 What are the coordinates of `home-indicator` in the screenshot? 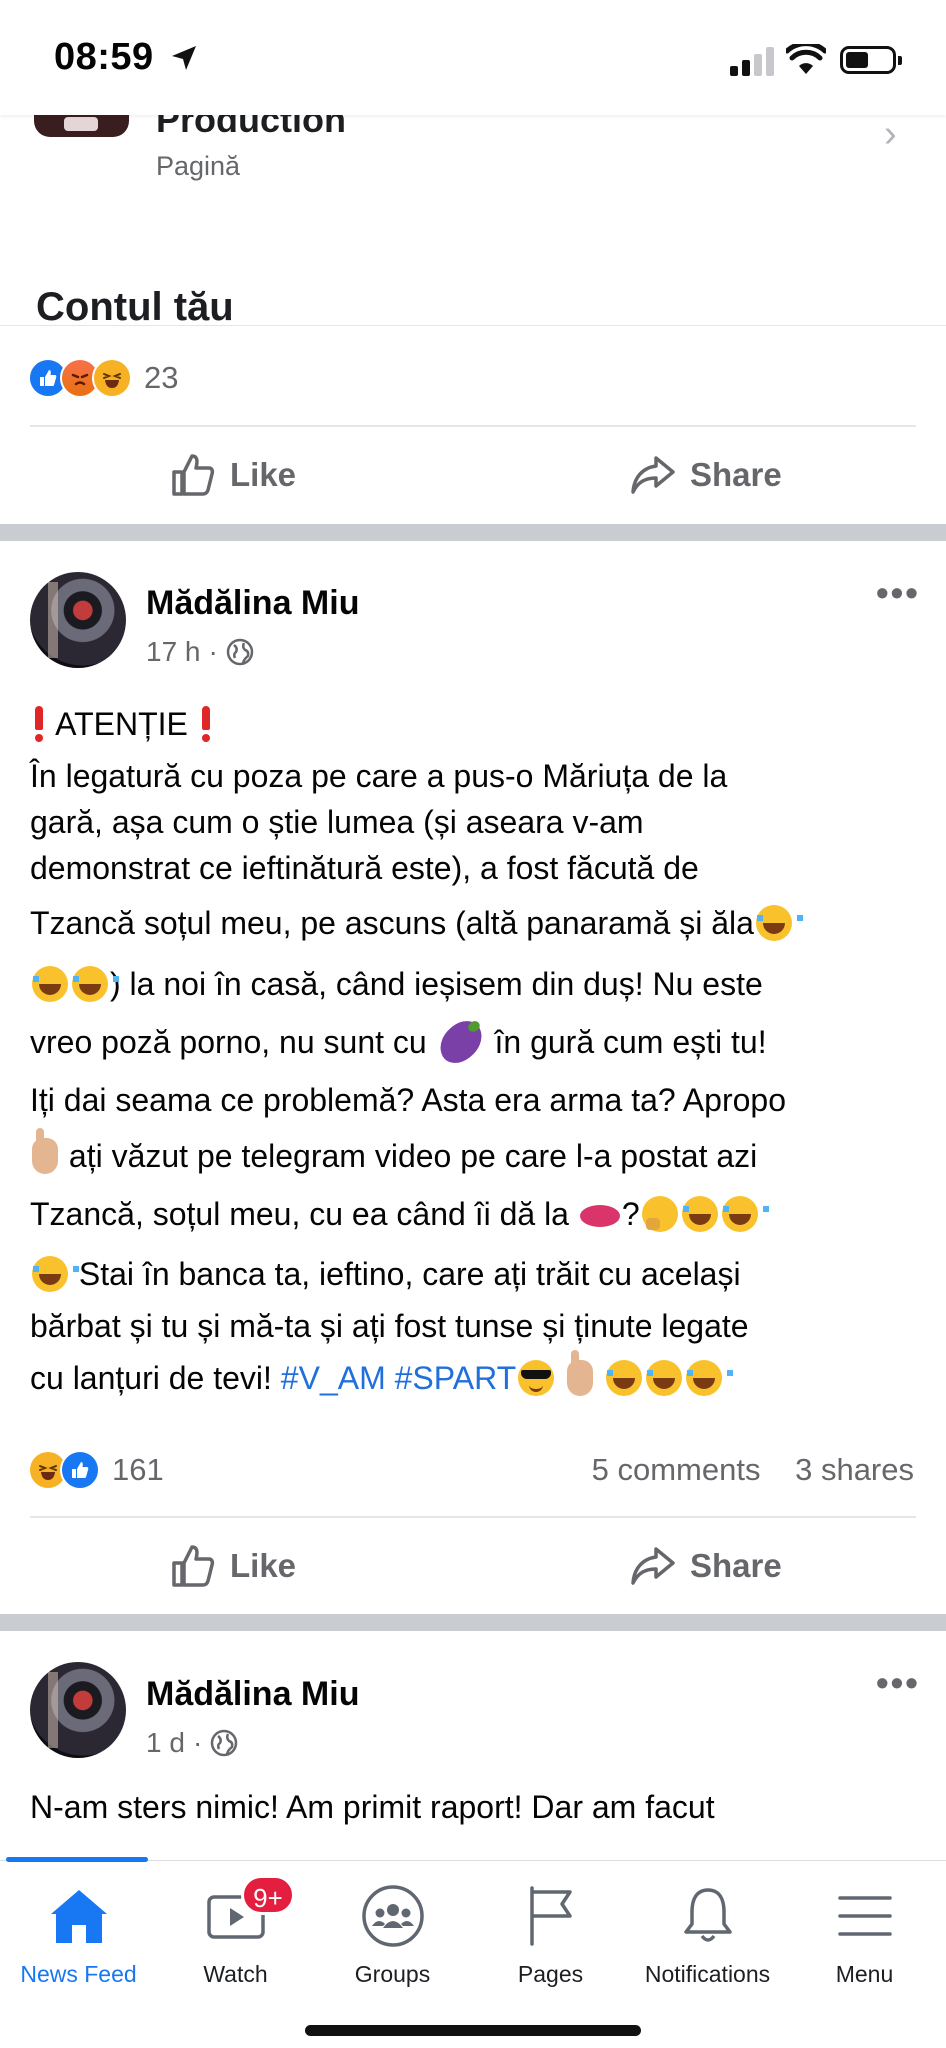 It's located at (473, 2030).